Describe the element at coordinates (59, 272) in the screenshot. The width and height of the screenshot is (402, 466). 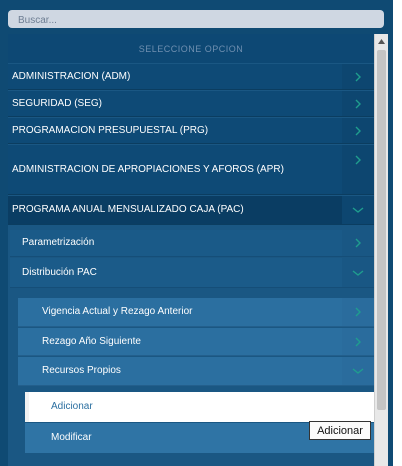
I see `submenu-item-label: Distribución PAC` at that location.